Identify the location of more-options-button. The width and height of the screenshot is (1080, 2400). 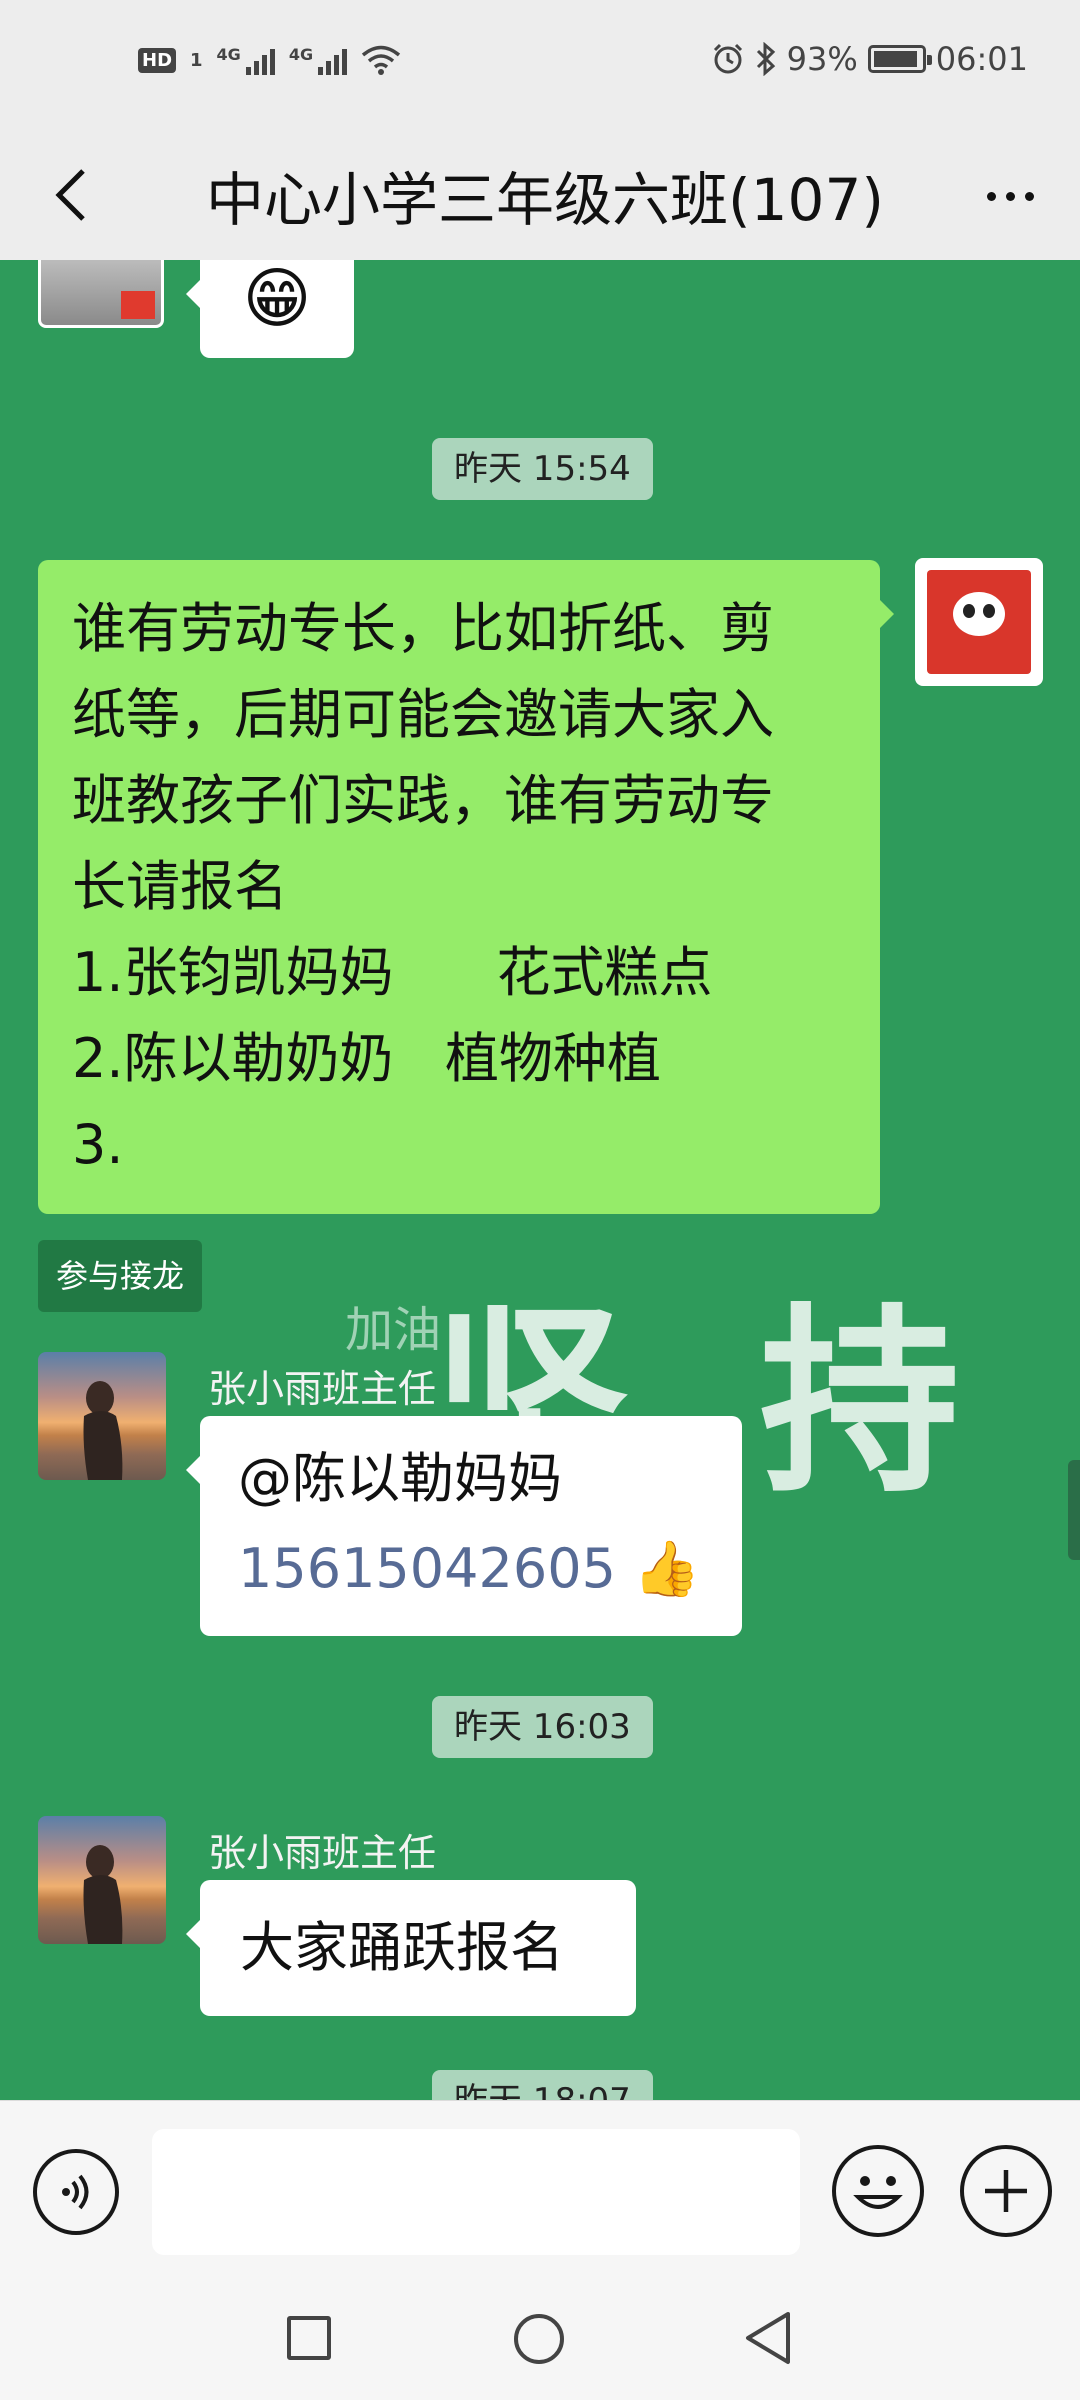
(1010, 196).